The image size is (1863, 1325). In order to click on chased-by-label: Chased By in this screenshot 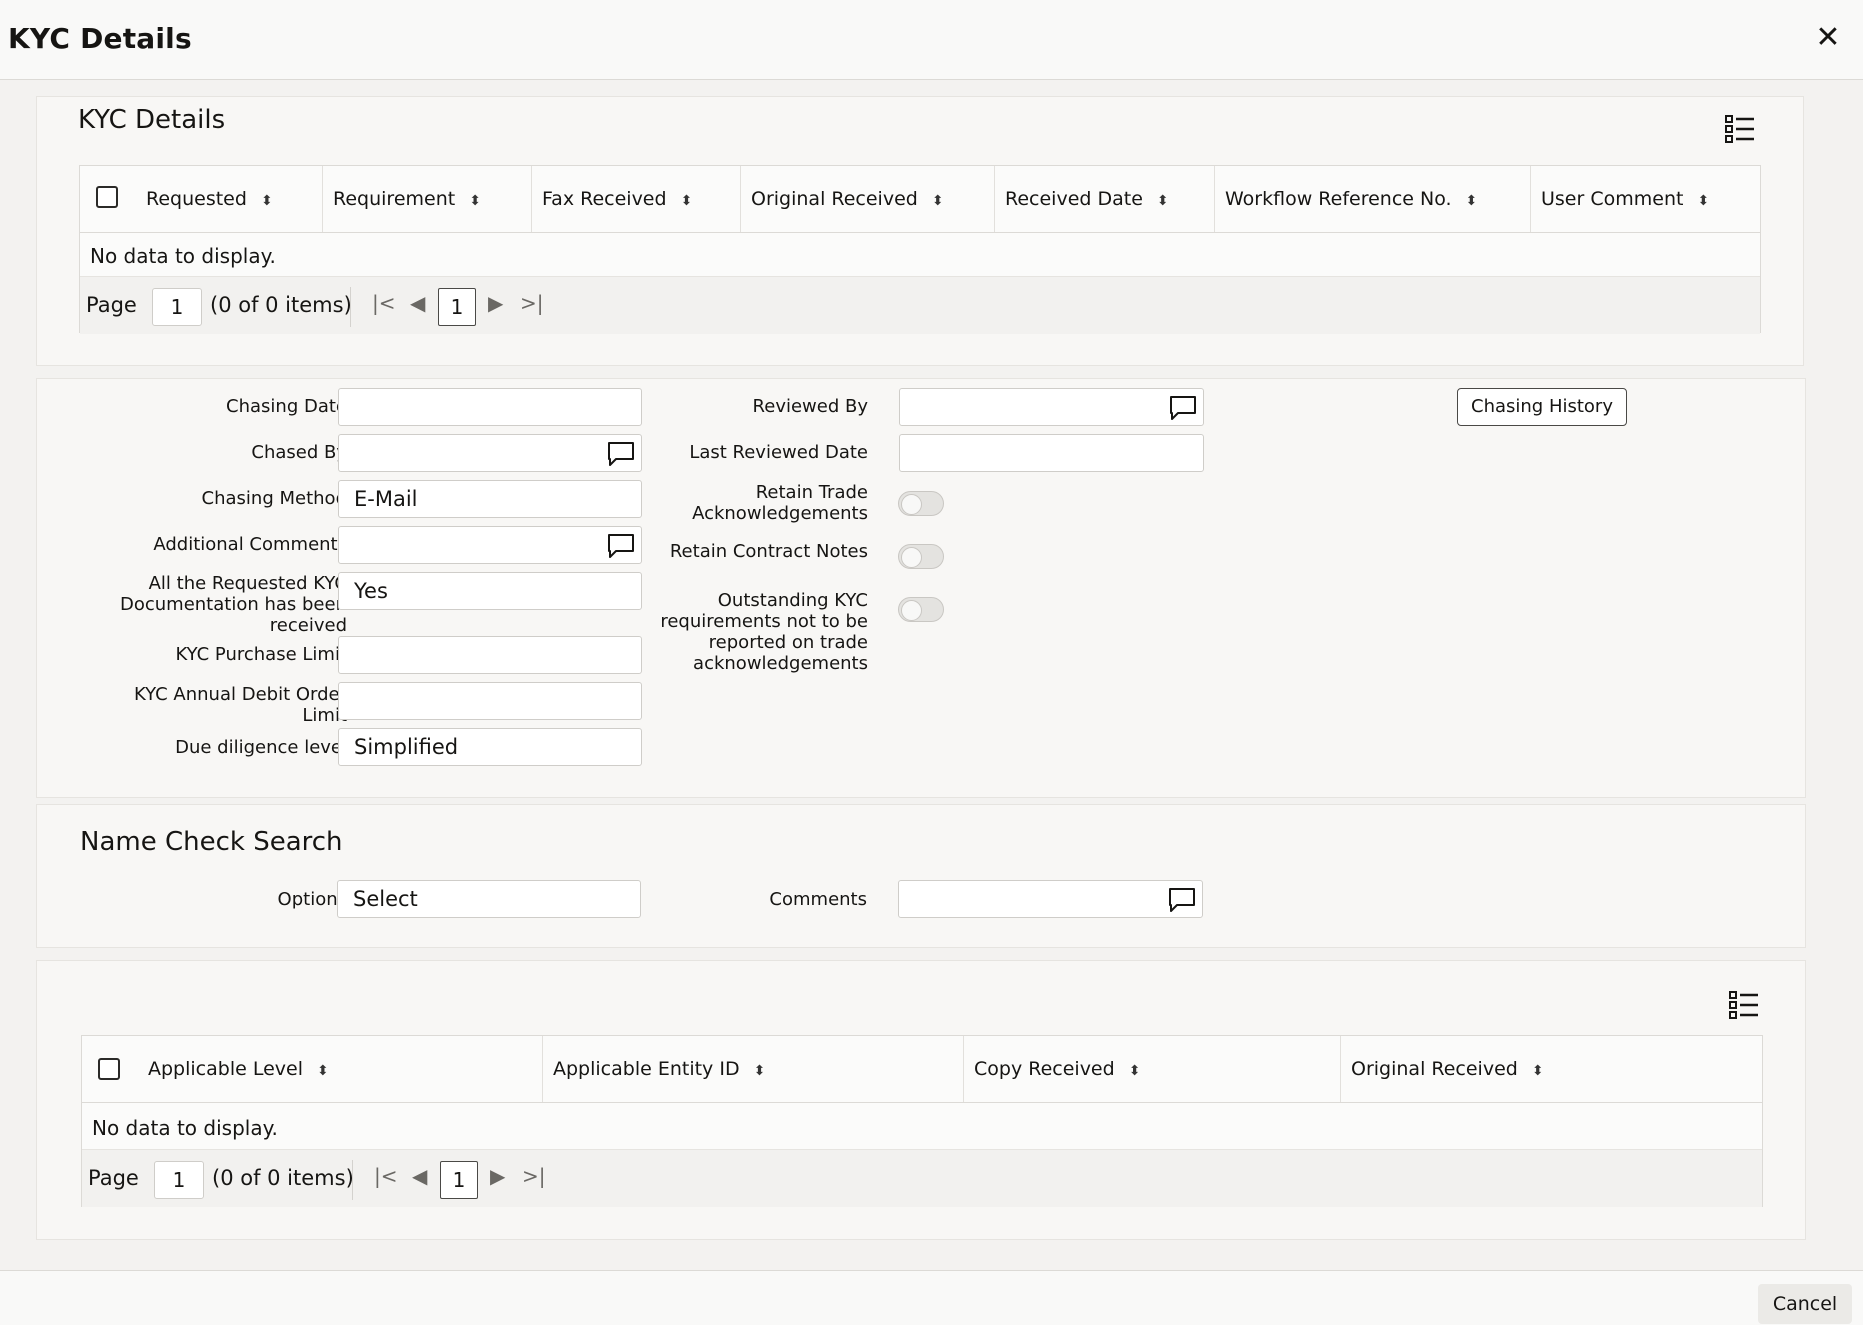, I will do `click(299, 452)`.